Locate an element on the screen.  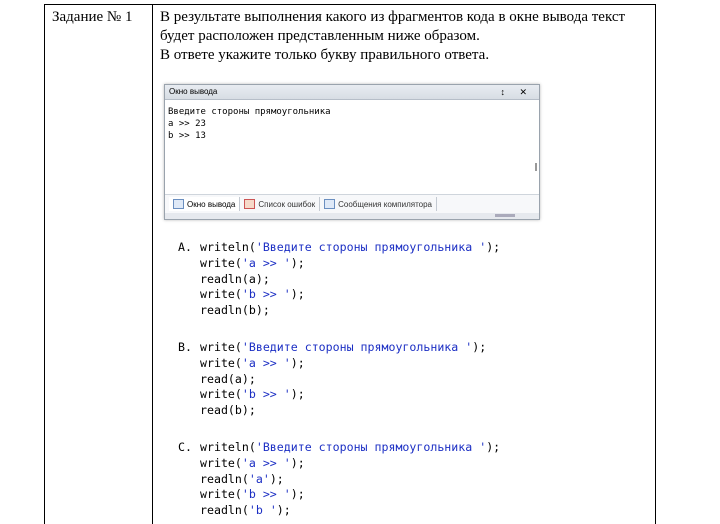
code-line: readln(a); is located at coordinates (339, 280).